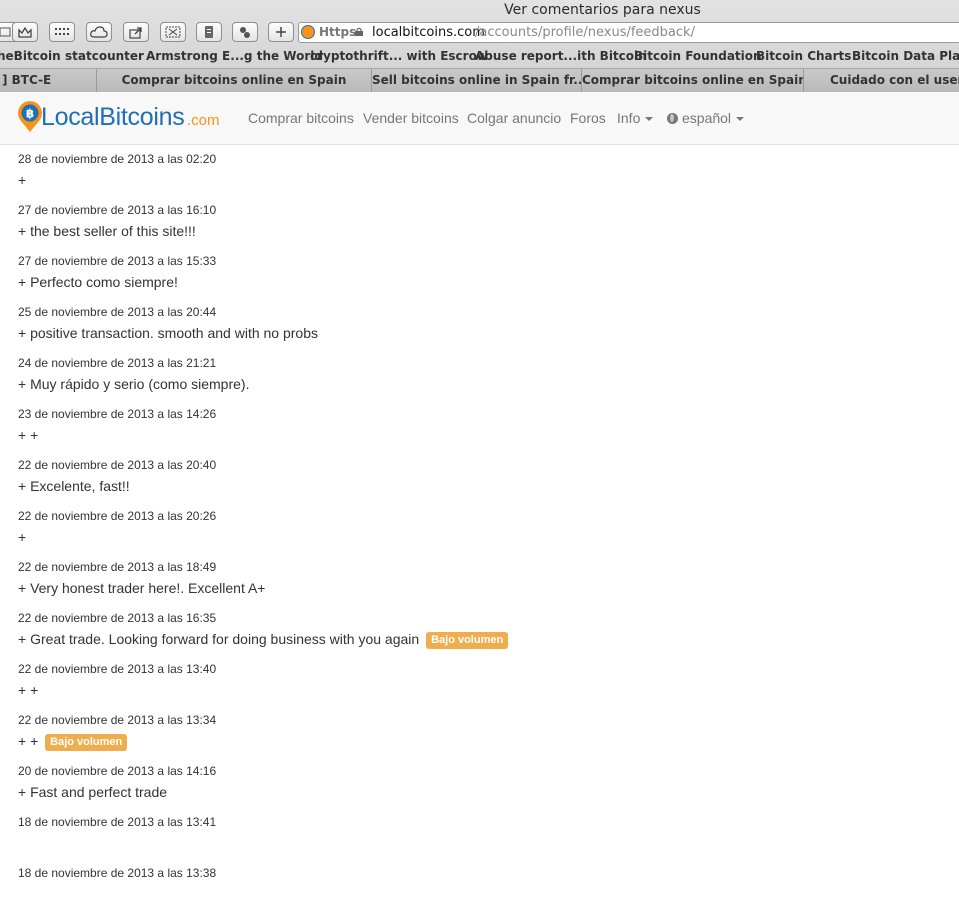  I want to click on nav-language-dropdown: español, so click(706, 118).